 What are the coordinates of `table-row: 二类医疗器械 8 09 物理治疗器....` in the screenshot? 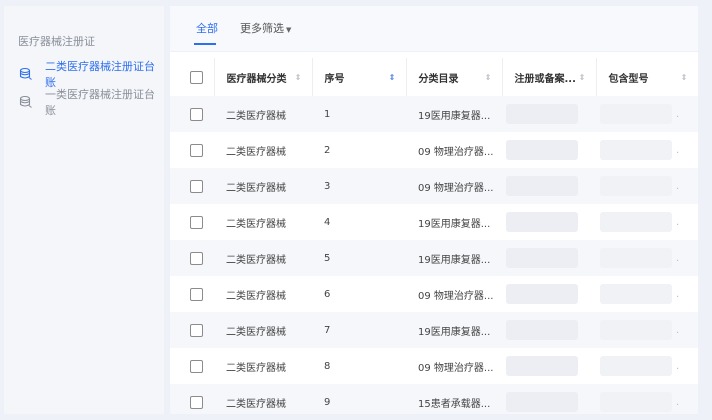 It's located at (434, 366).